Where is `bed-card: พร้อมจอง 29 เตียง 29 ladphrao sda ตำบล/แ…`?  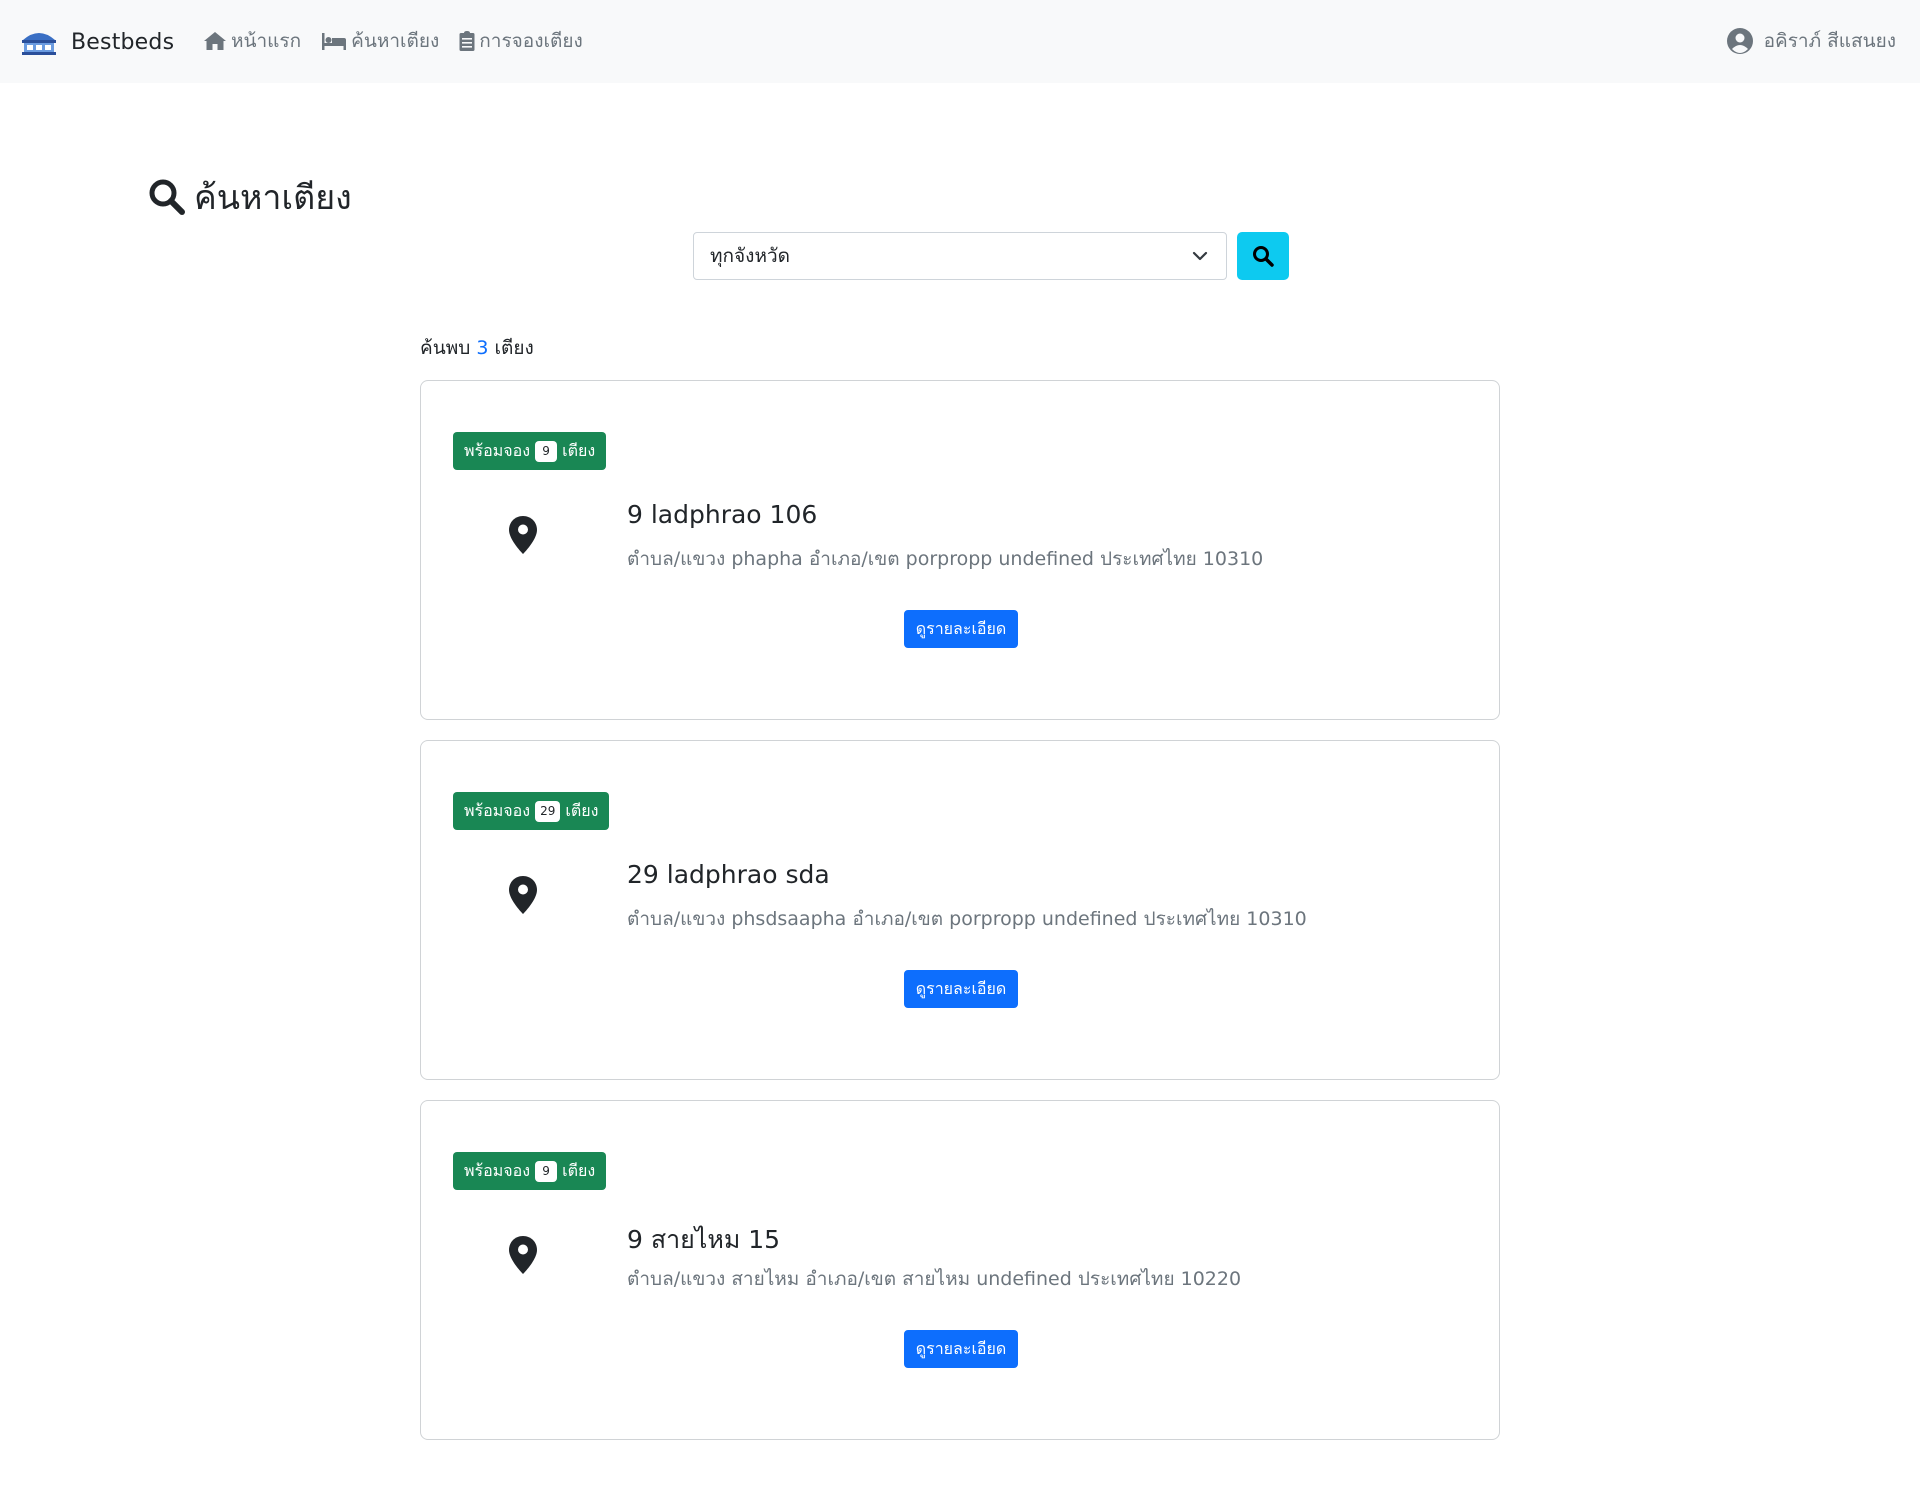
bed-card: พร้อมจอง 29 เตียง 29 ladphrao sda ตำบล/แ… is located at coordinates (960, 910).